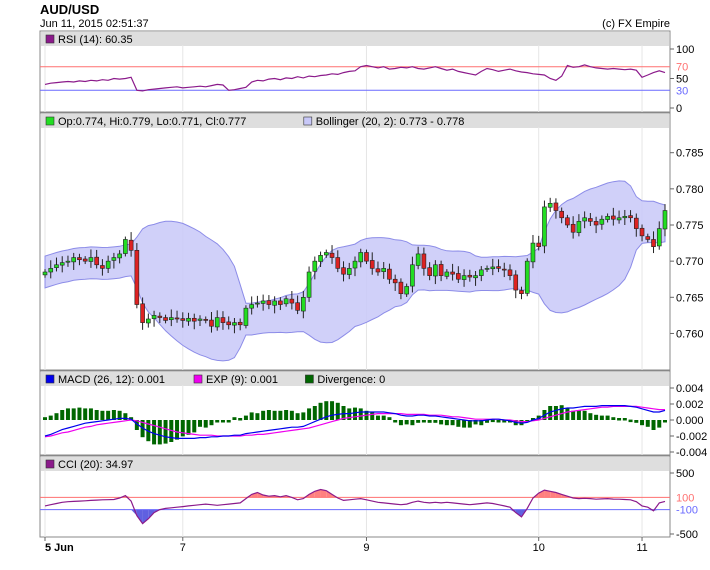  Describe the element at coordinates (351, 380) in the screenshot. I see `macd-legend-label: Divergence: 0` at that location.